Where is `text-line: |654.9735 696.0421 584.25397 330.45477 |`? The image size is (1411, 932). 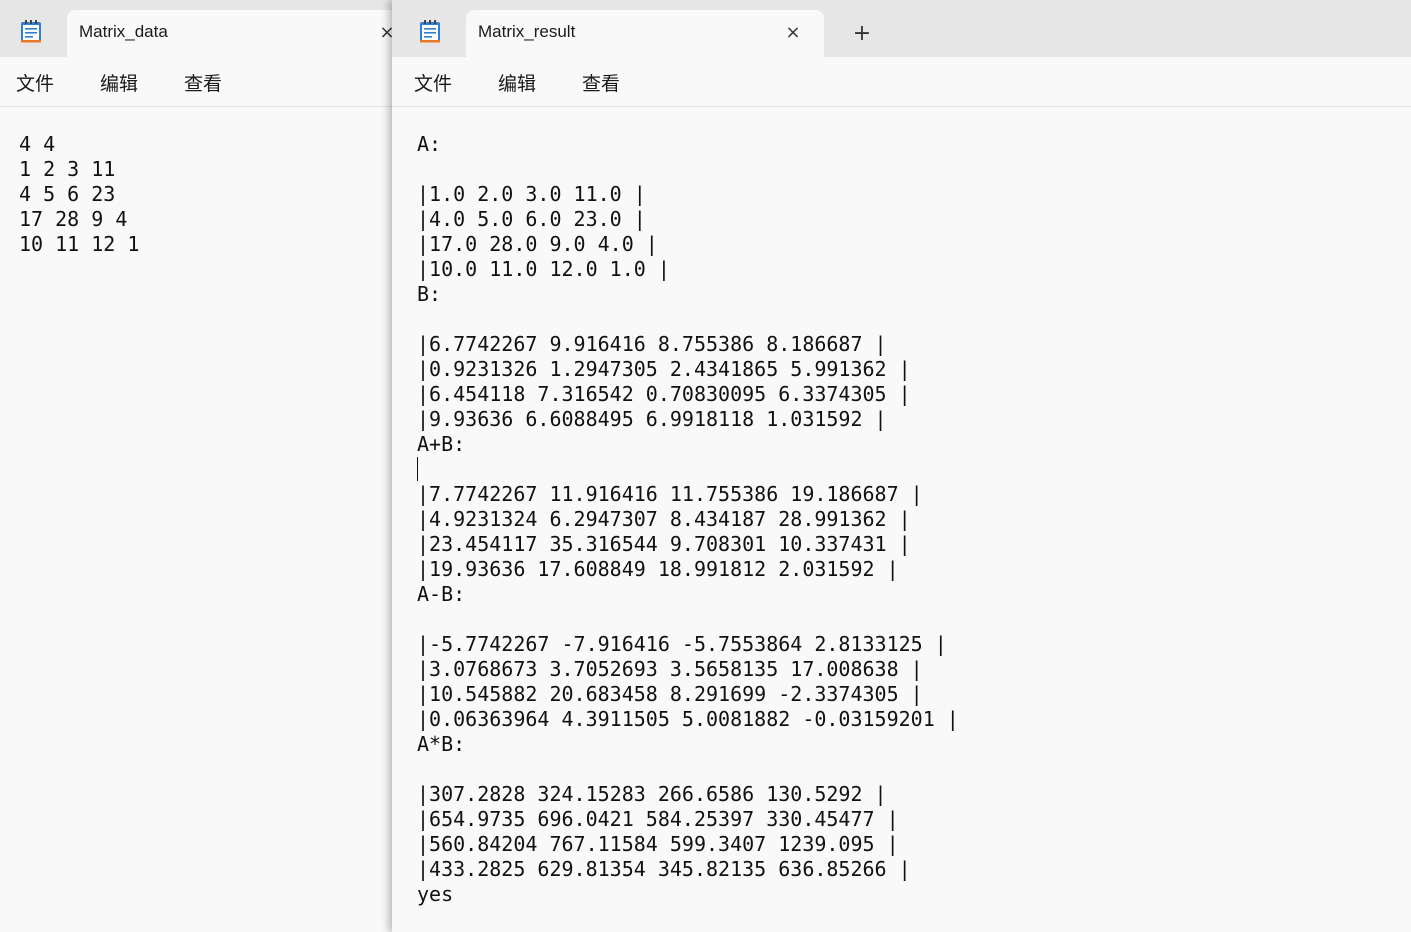 text-line: |654.9735 696.0421 584.25397 330.45477 | is located at coordinates (658, 819).